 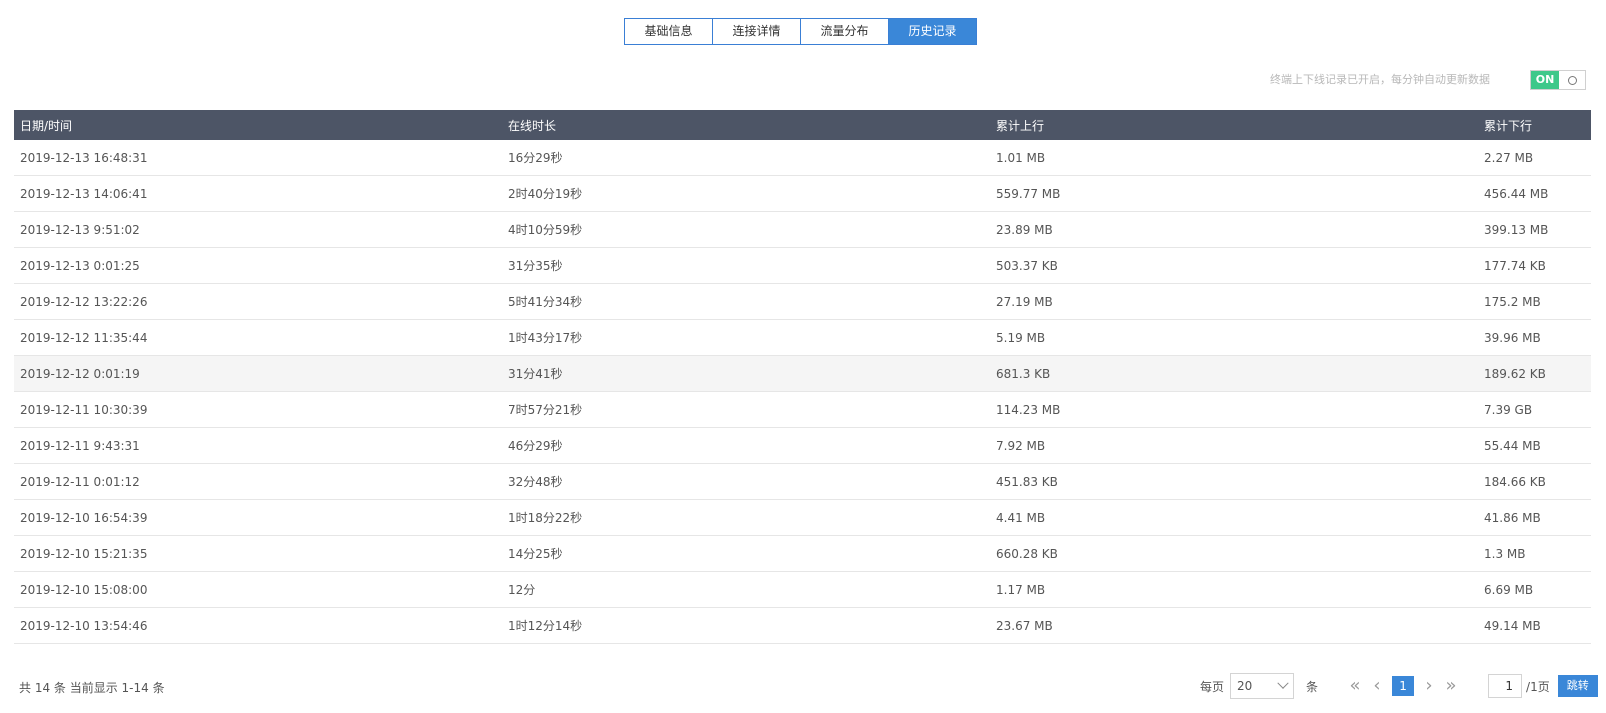 I want to click on cell-total-download: 41.86 MB, so click(x=1534, y=517).